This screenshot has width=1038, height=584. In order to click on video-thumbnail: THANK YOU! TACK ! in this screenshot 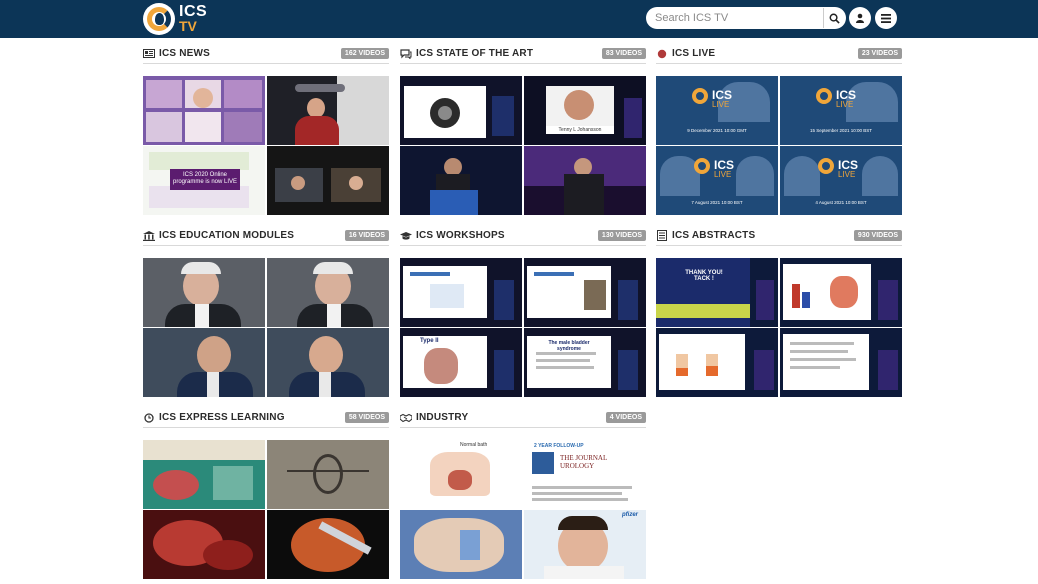, I will do `click(717, 292)`.